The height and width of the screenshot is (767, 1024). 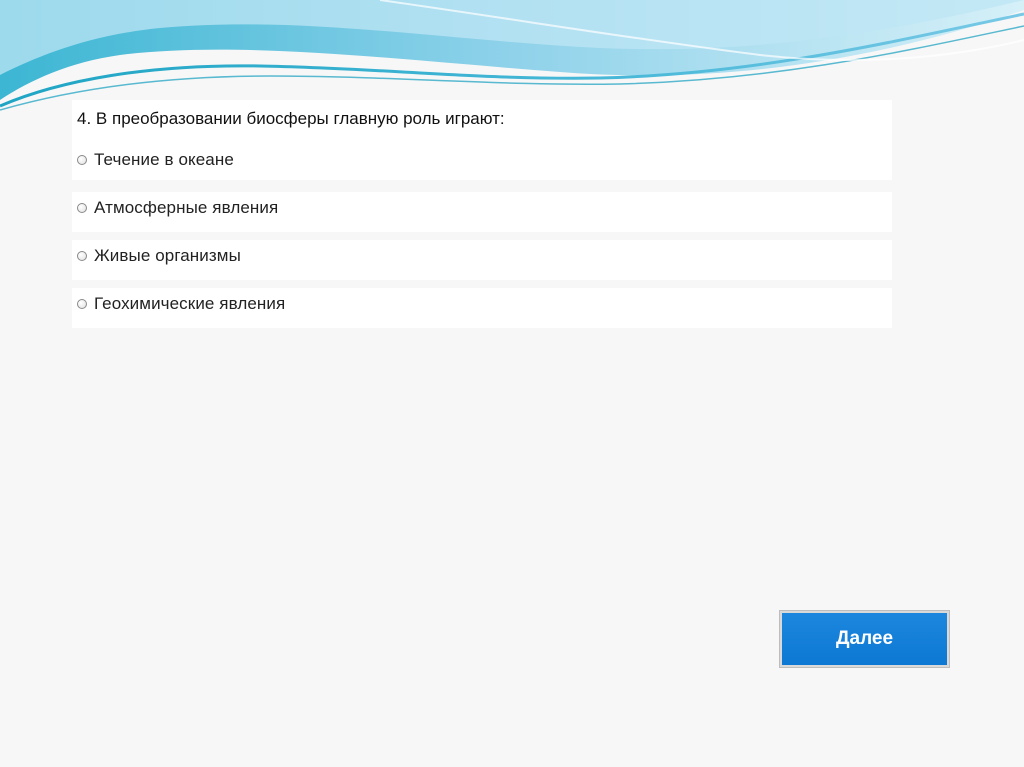 What do you see at coordinates (482, 308) in the screenshot?
I see `answer-option-4: Геохимические явления` at bounding box center [482, 308].